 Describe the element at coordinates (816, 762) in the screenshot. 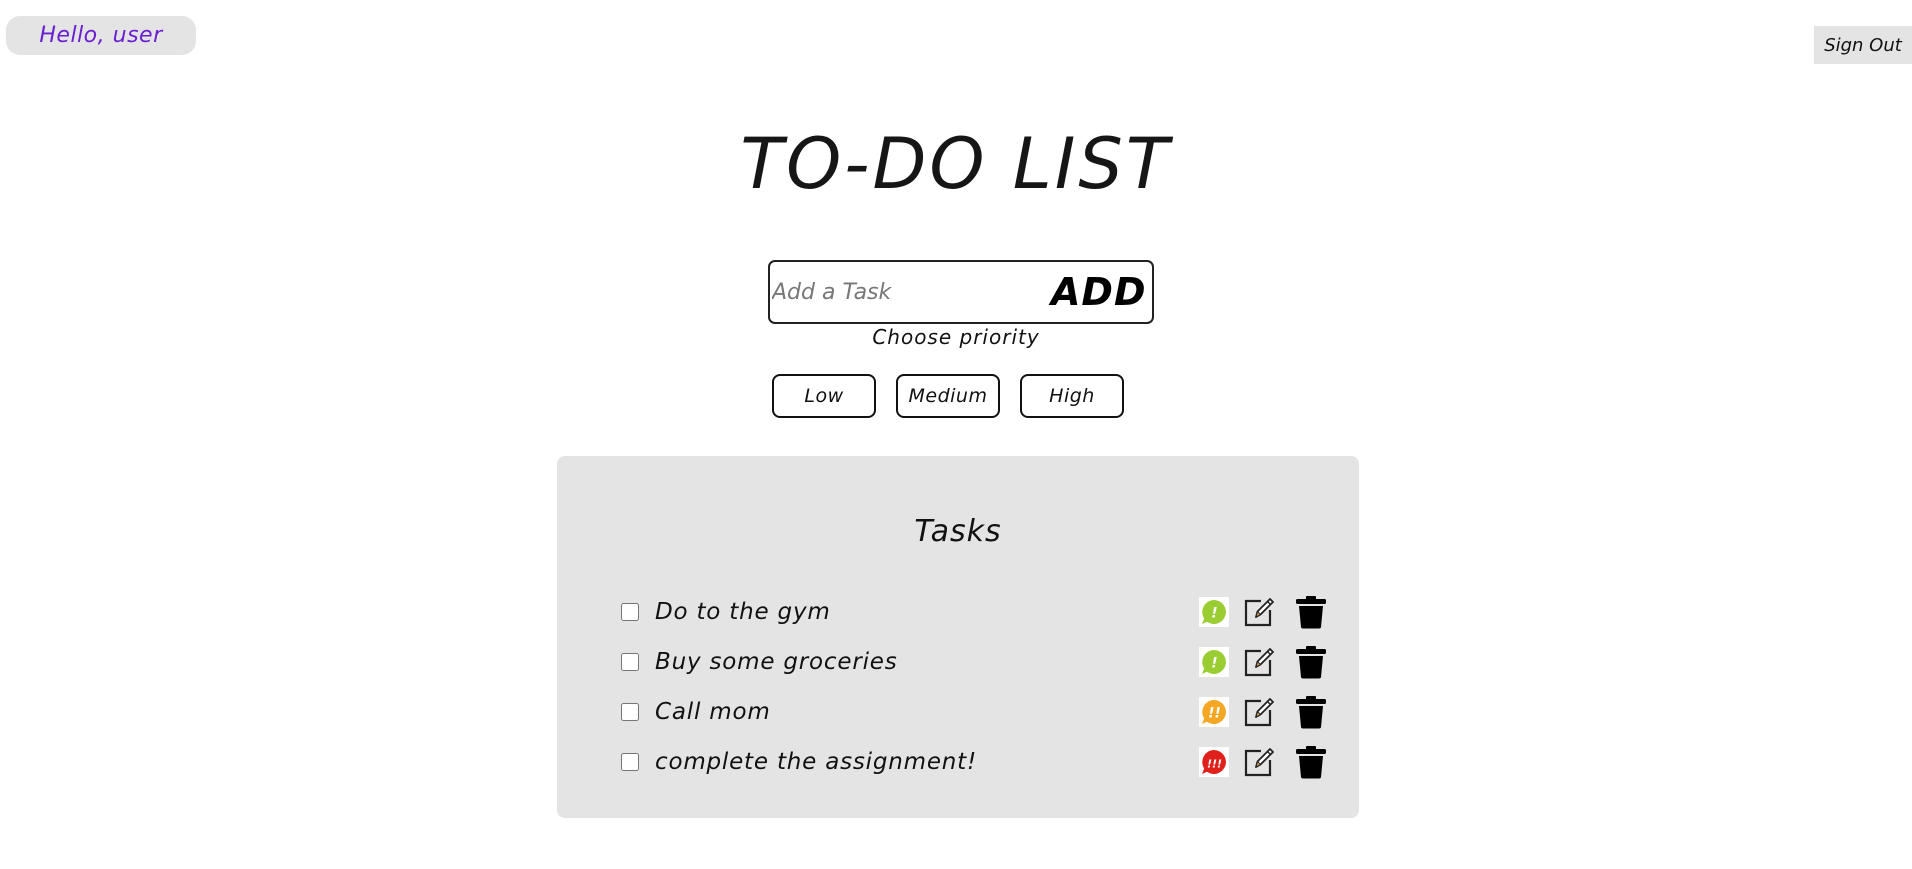

I see `task-text: complete the assignment!` at that location.